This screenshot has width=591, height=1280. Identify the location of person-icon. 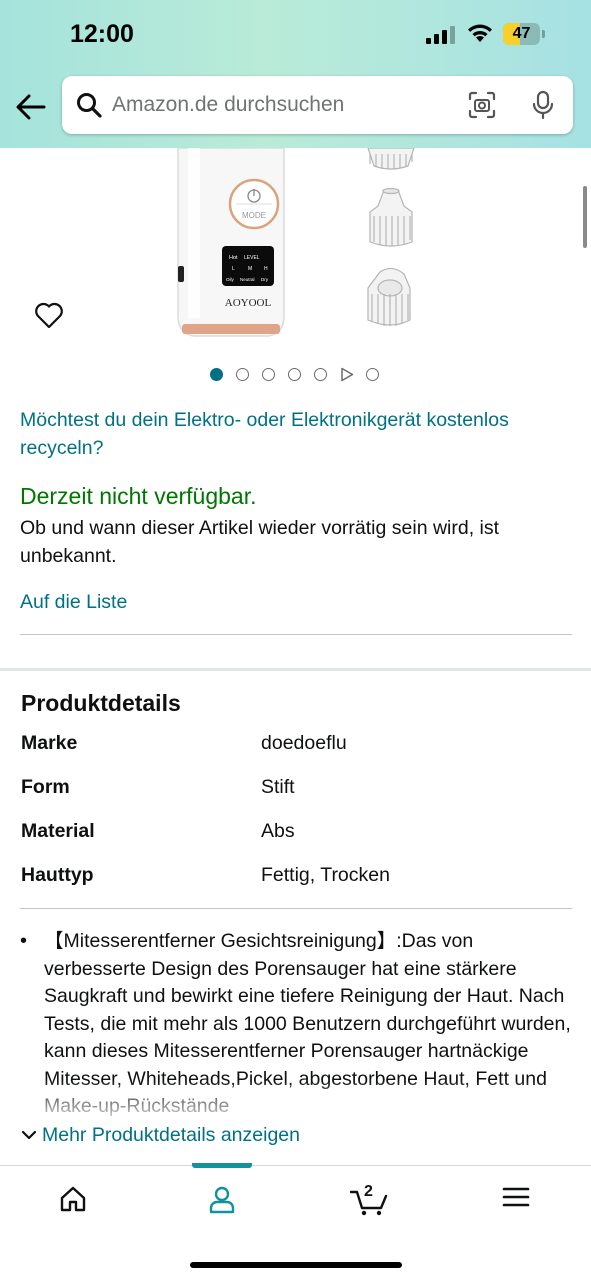
(222, 1200).